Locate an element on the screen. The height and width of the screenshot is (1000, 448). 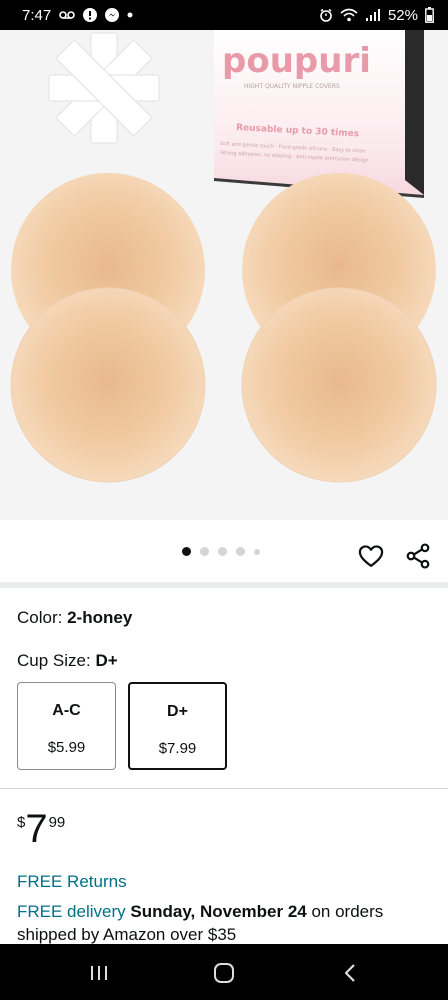
size-option-price: $7.99 is located at coordinates (177, 748).